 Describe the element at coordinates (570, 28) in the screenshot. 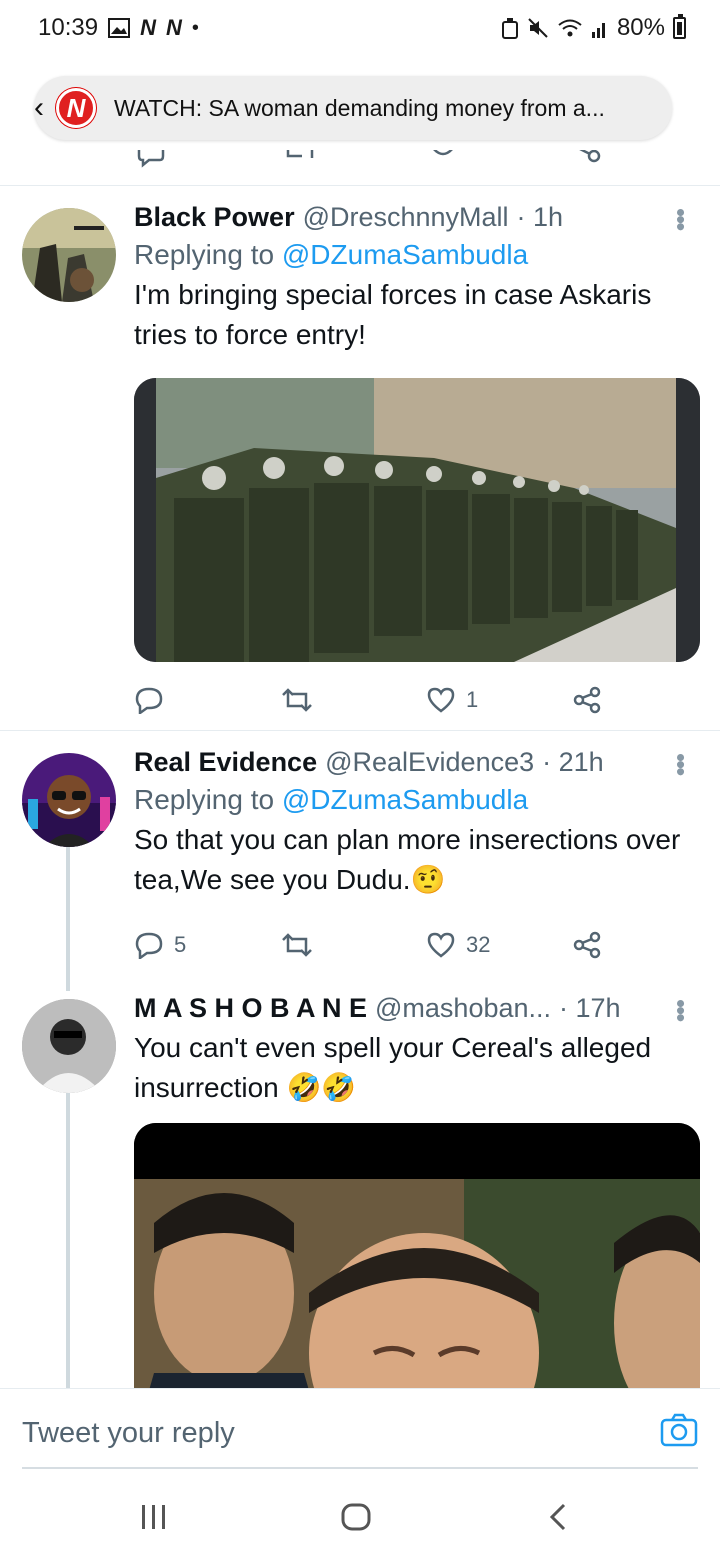

I see `wifi-icon` at that location.